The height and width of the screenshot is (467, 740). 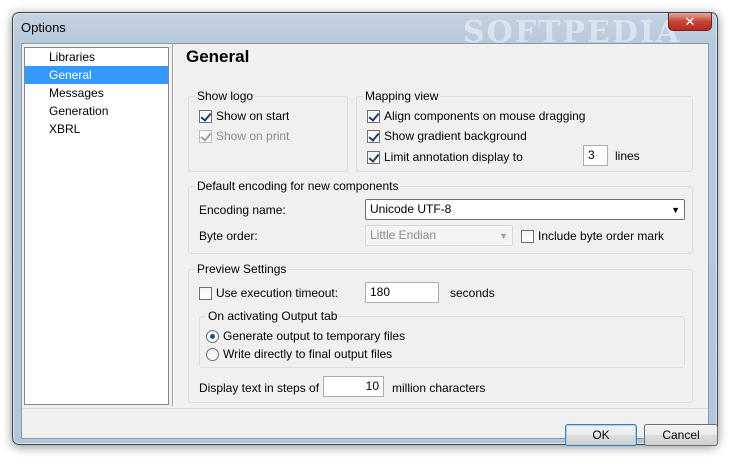 I want to click on include-bom-row: Include byte order mark, so click(x=592, y=236).